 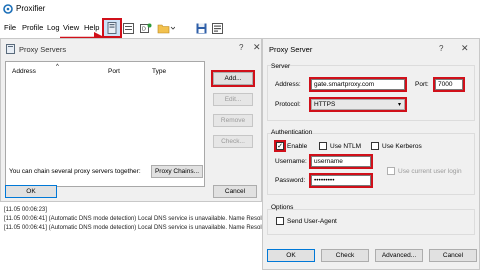 I want to click on title-bar: Proxifier, so click(x=240, y=9).